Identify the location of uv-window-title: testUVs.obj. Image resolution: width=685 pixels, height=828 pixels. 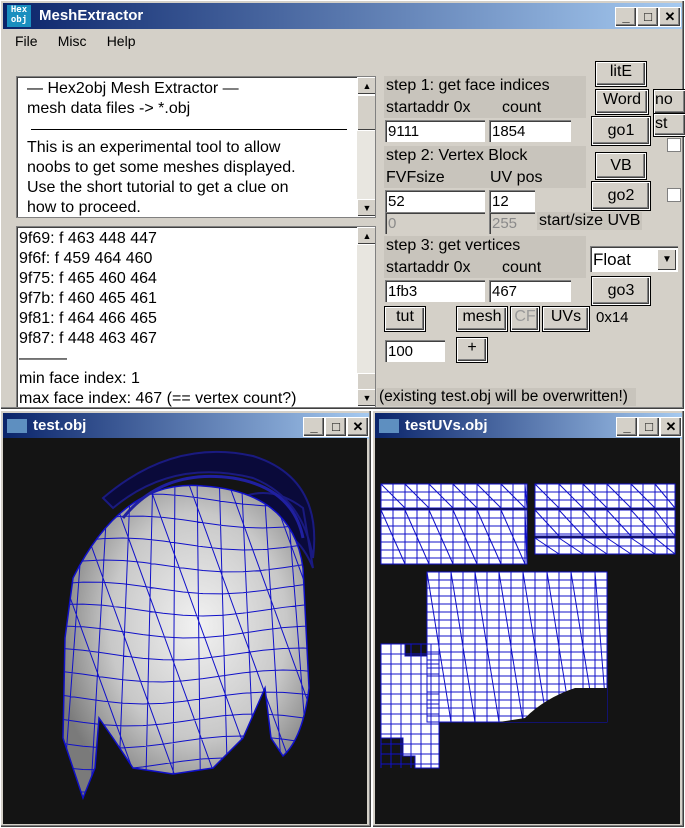
(446, 425).